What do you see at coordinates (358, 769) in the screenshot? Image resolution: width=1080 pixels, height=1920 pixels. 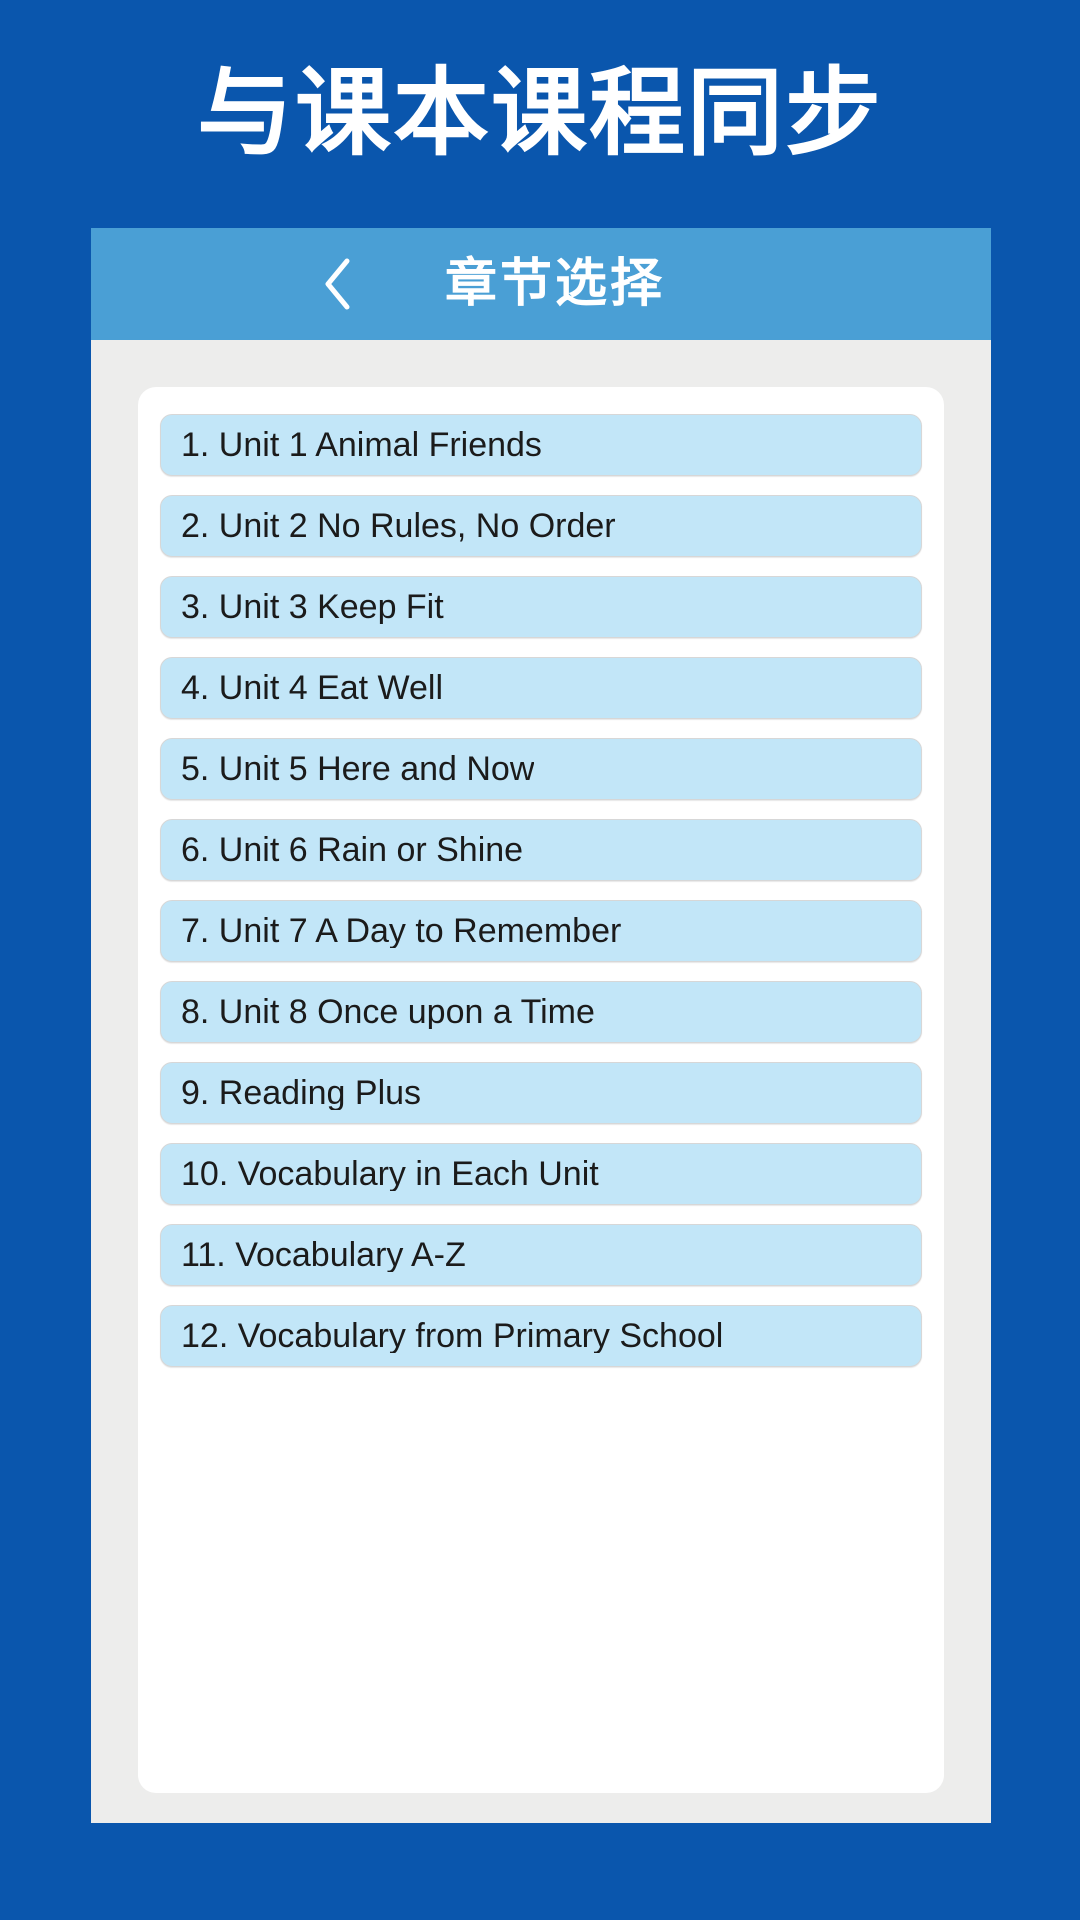 I see `chapter-item-label: 5. Unit 5 Here and Now` at bounding box center [358, 769].